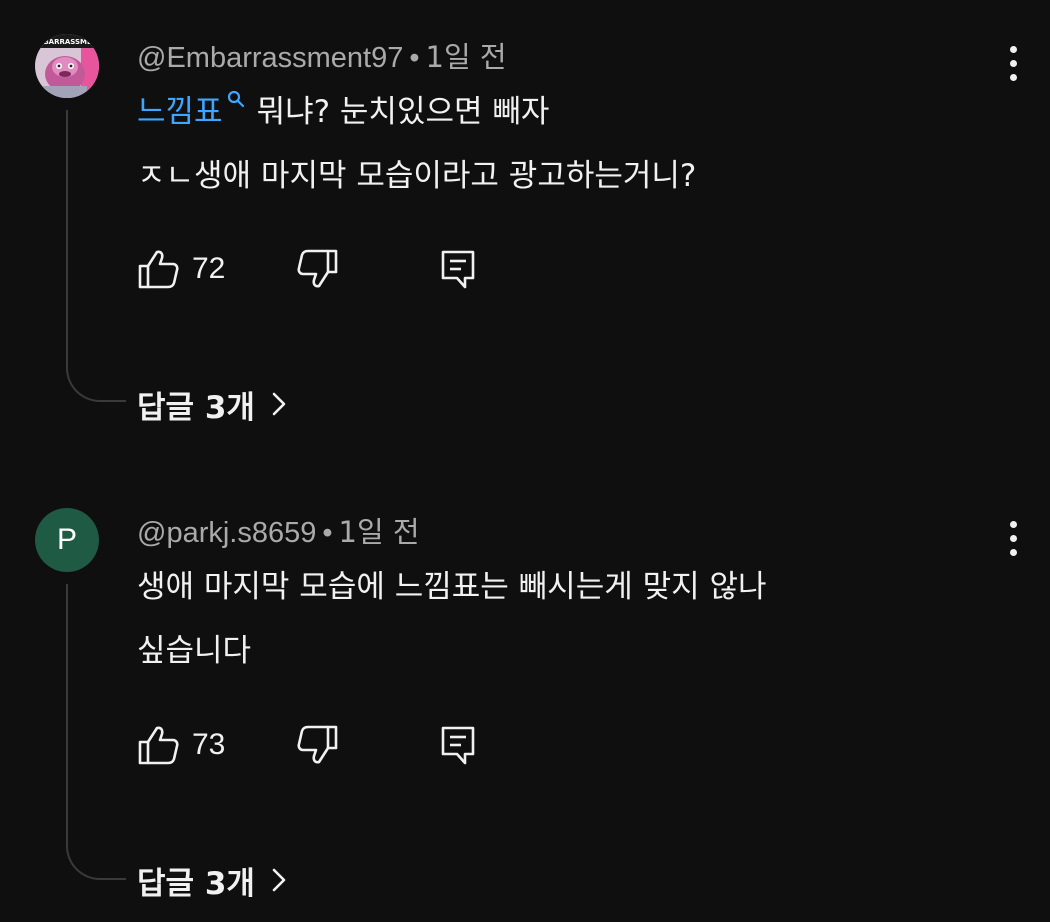  I want to click on comment-actions: 72, so click(315, 271).